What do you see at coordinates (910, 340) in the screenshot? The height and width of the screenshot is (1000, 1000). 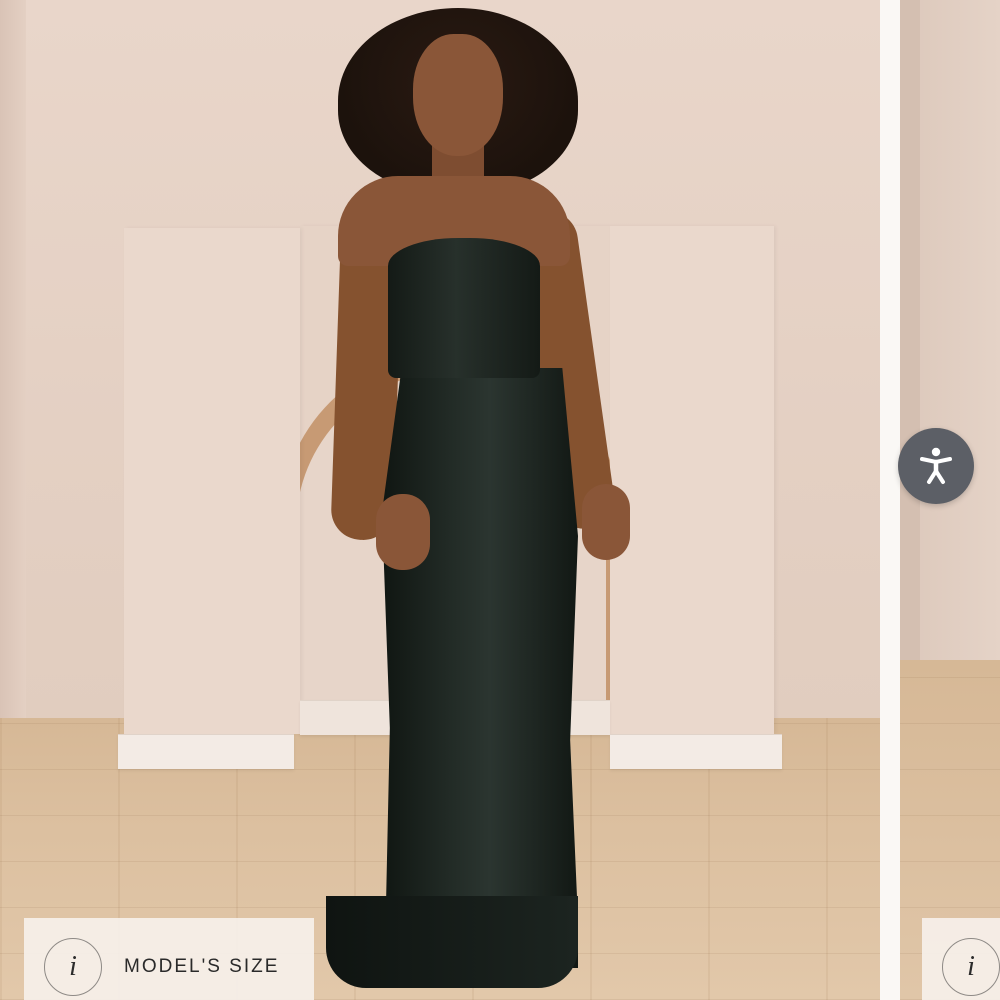 I see `next-backdrop-pillar` at bounding box center [910, 340].